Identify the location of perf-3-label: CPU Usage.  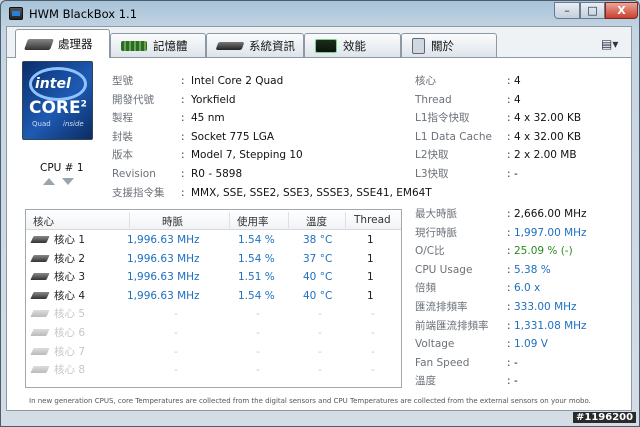
(444, 269).